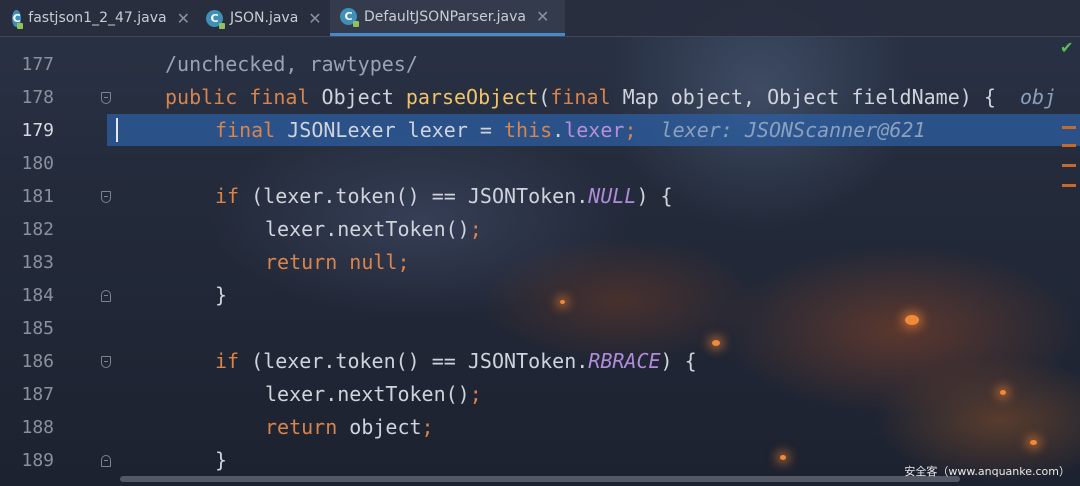 Image resolution: width=1080 pixels, height=486 pixels. Describe the element at coordinates (540, 295) in the screenshot. I see `code-line: 184 }` at that location.